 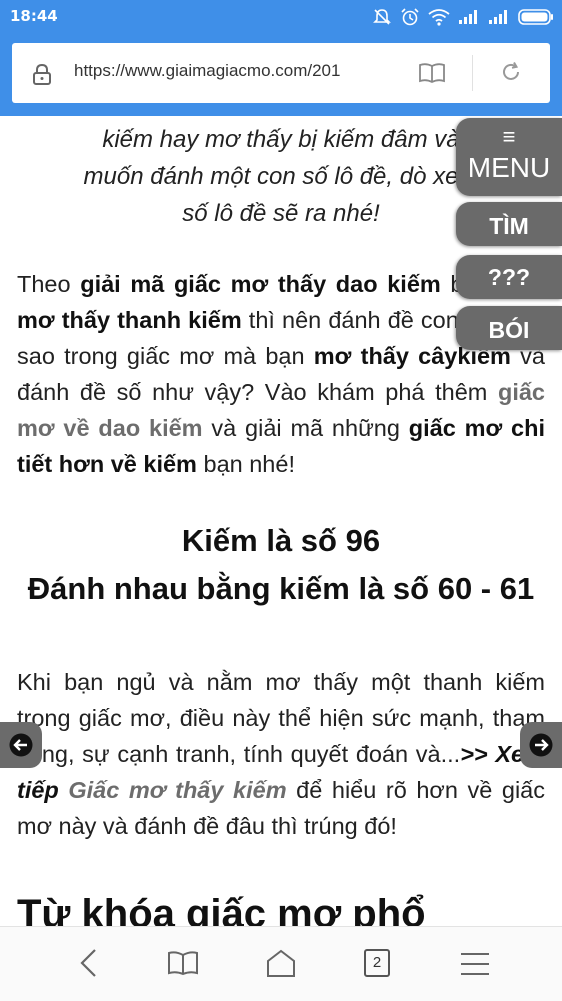 I want to click on search-button: TÌM, so click(x=509, y=224).